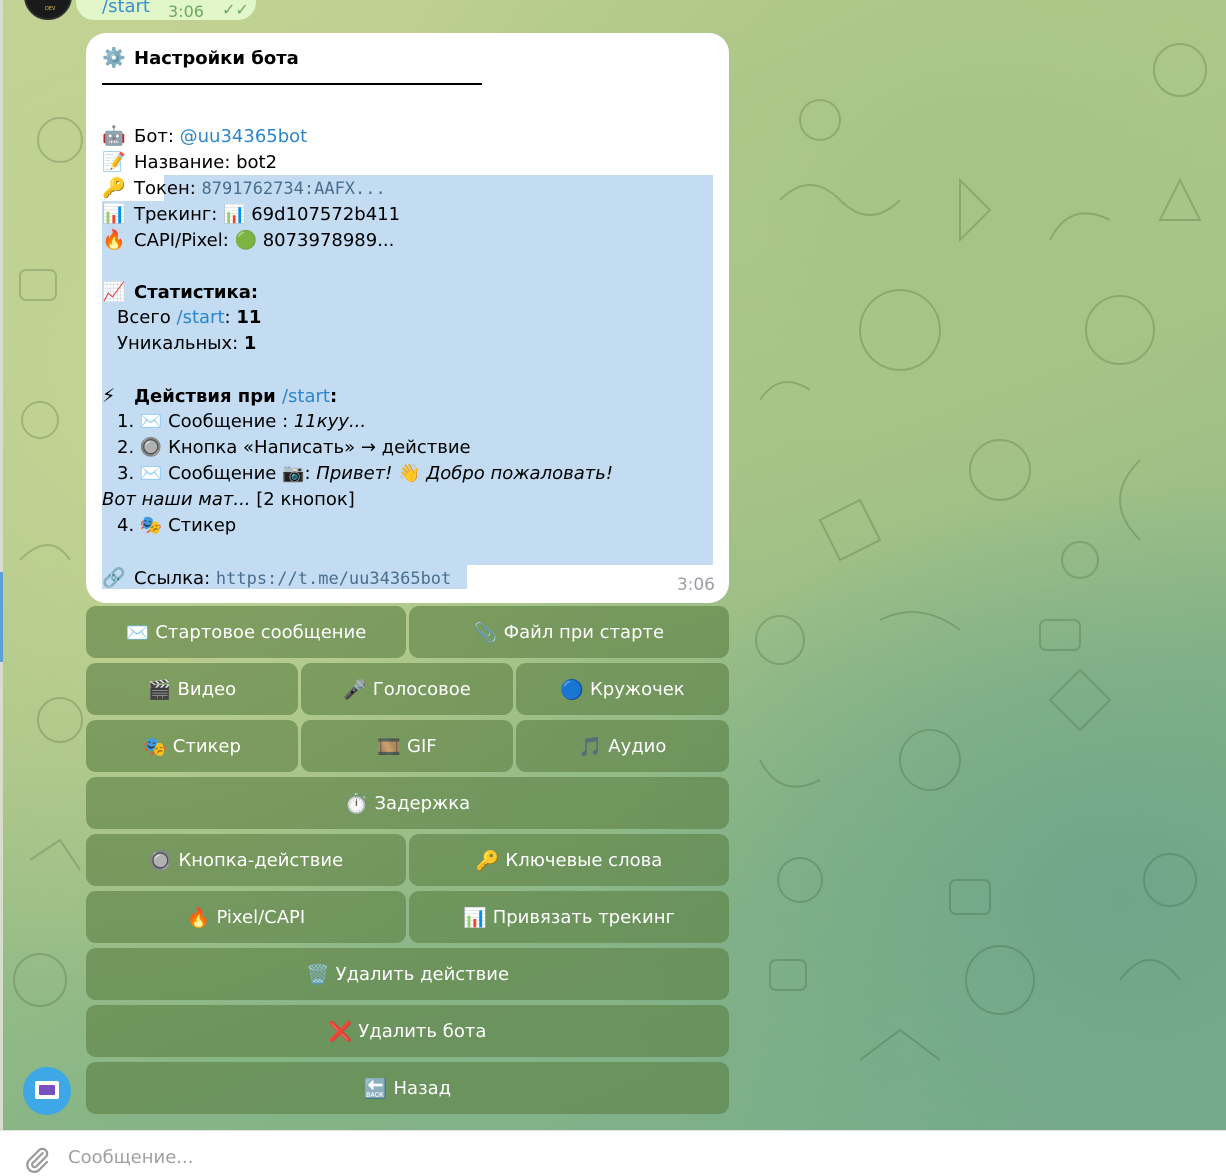 The width and height of the screenshot is (1226, 1176). I want to click on sticker-button: 🎭 Стикер, so click(192, 746).